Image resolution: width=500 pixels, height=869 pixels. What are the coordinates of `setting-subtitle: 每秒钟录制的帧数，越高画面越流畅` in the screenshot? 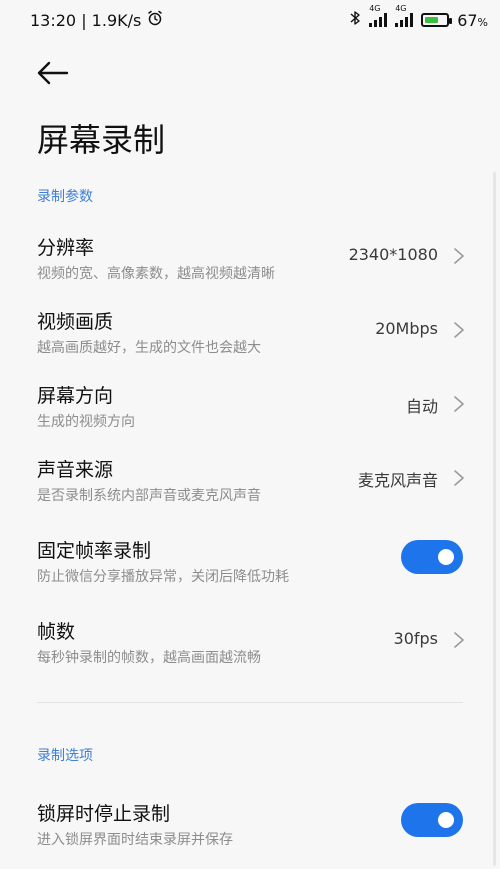 It's located at (149, 658).